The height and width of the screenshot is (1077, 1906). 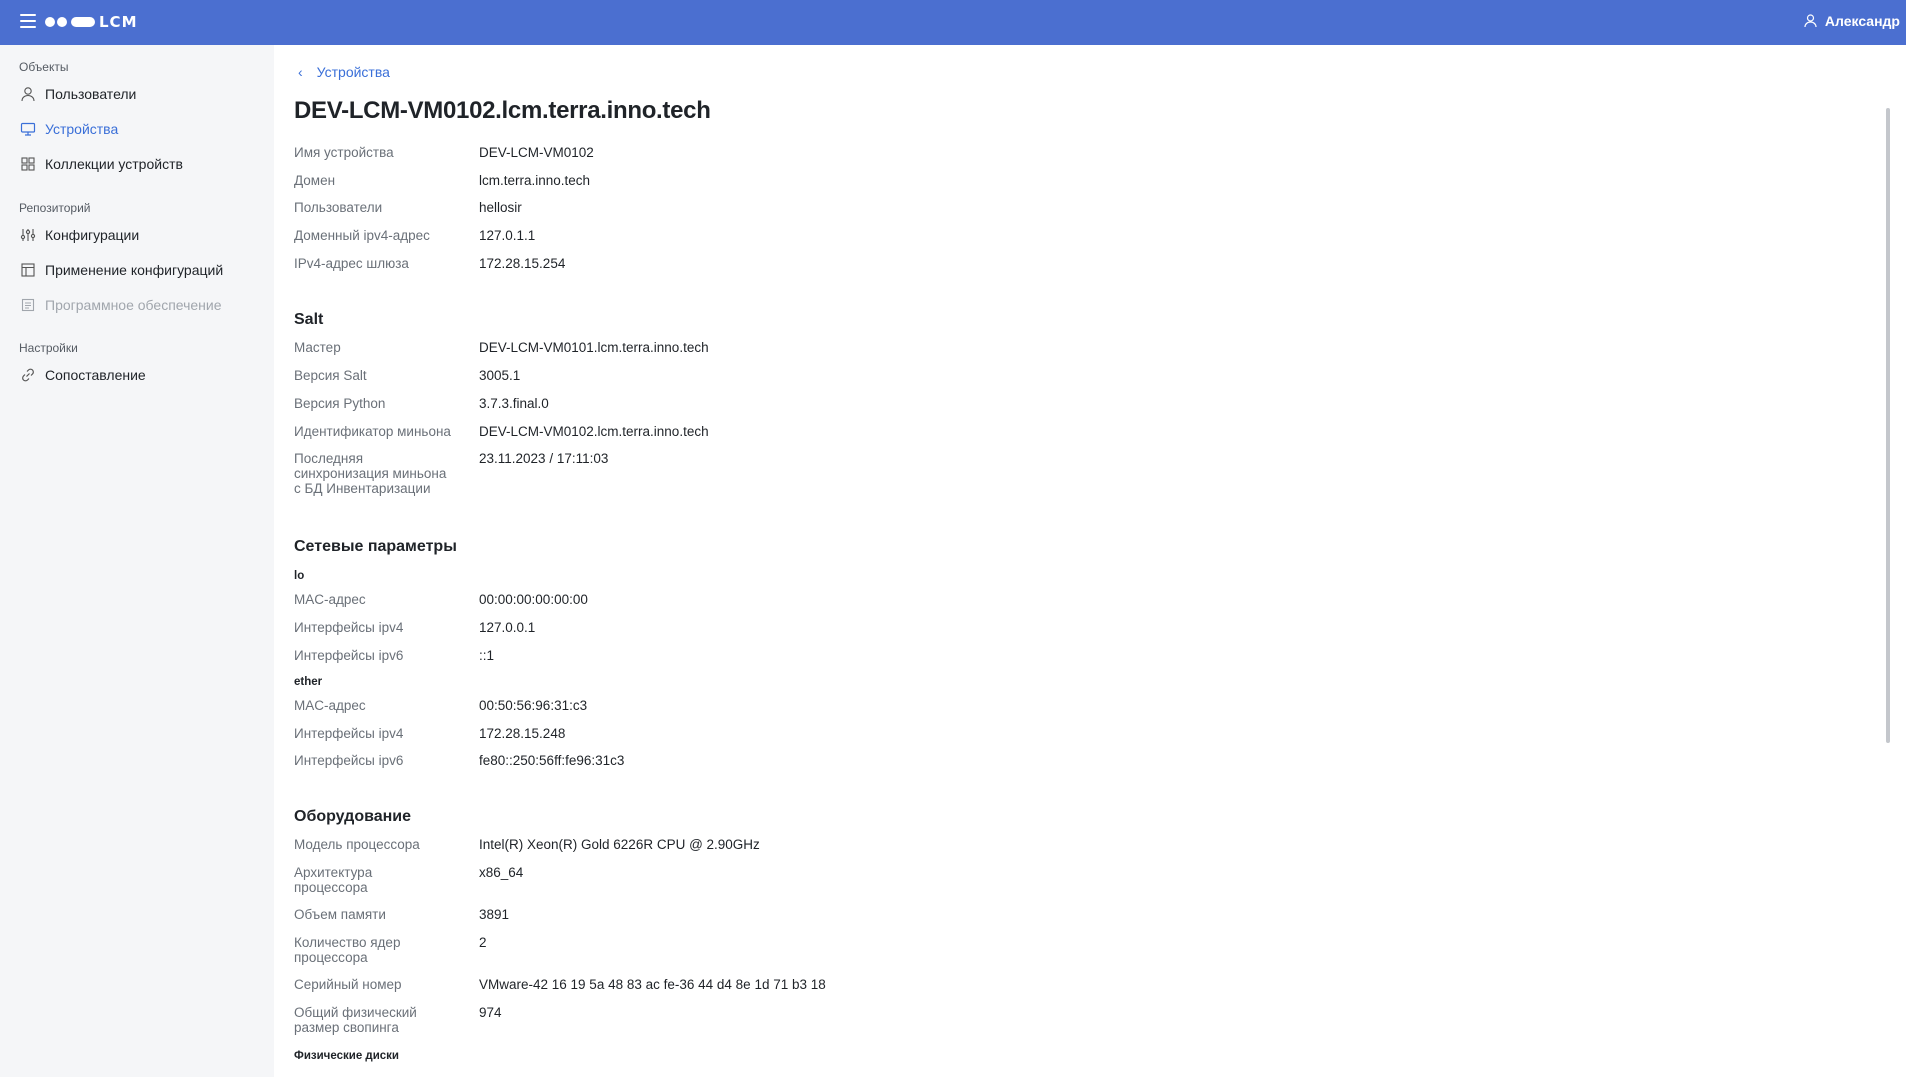 What do you see at coordinates (55, 208) in the screenshot?
I see `sidebar-group-repository: Репозиторий` at bounding box center [55, 208].